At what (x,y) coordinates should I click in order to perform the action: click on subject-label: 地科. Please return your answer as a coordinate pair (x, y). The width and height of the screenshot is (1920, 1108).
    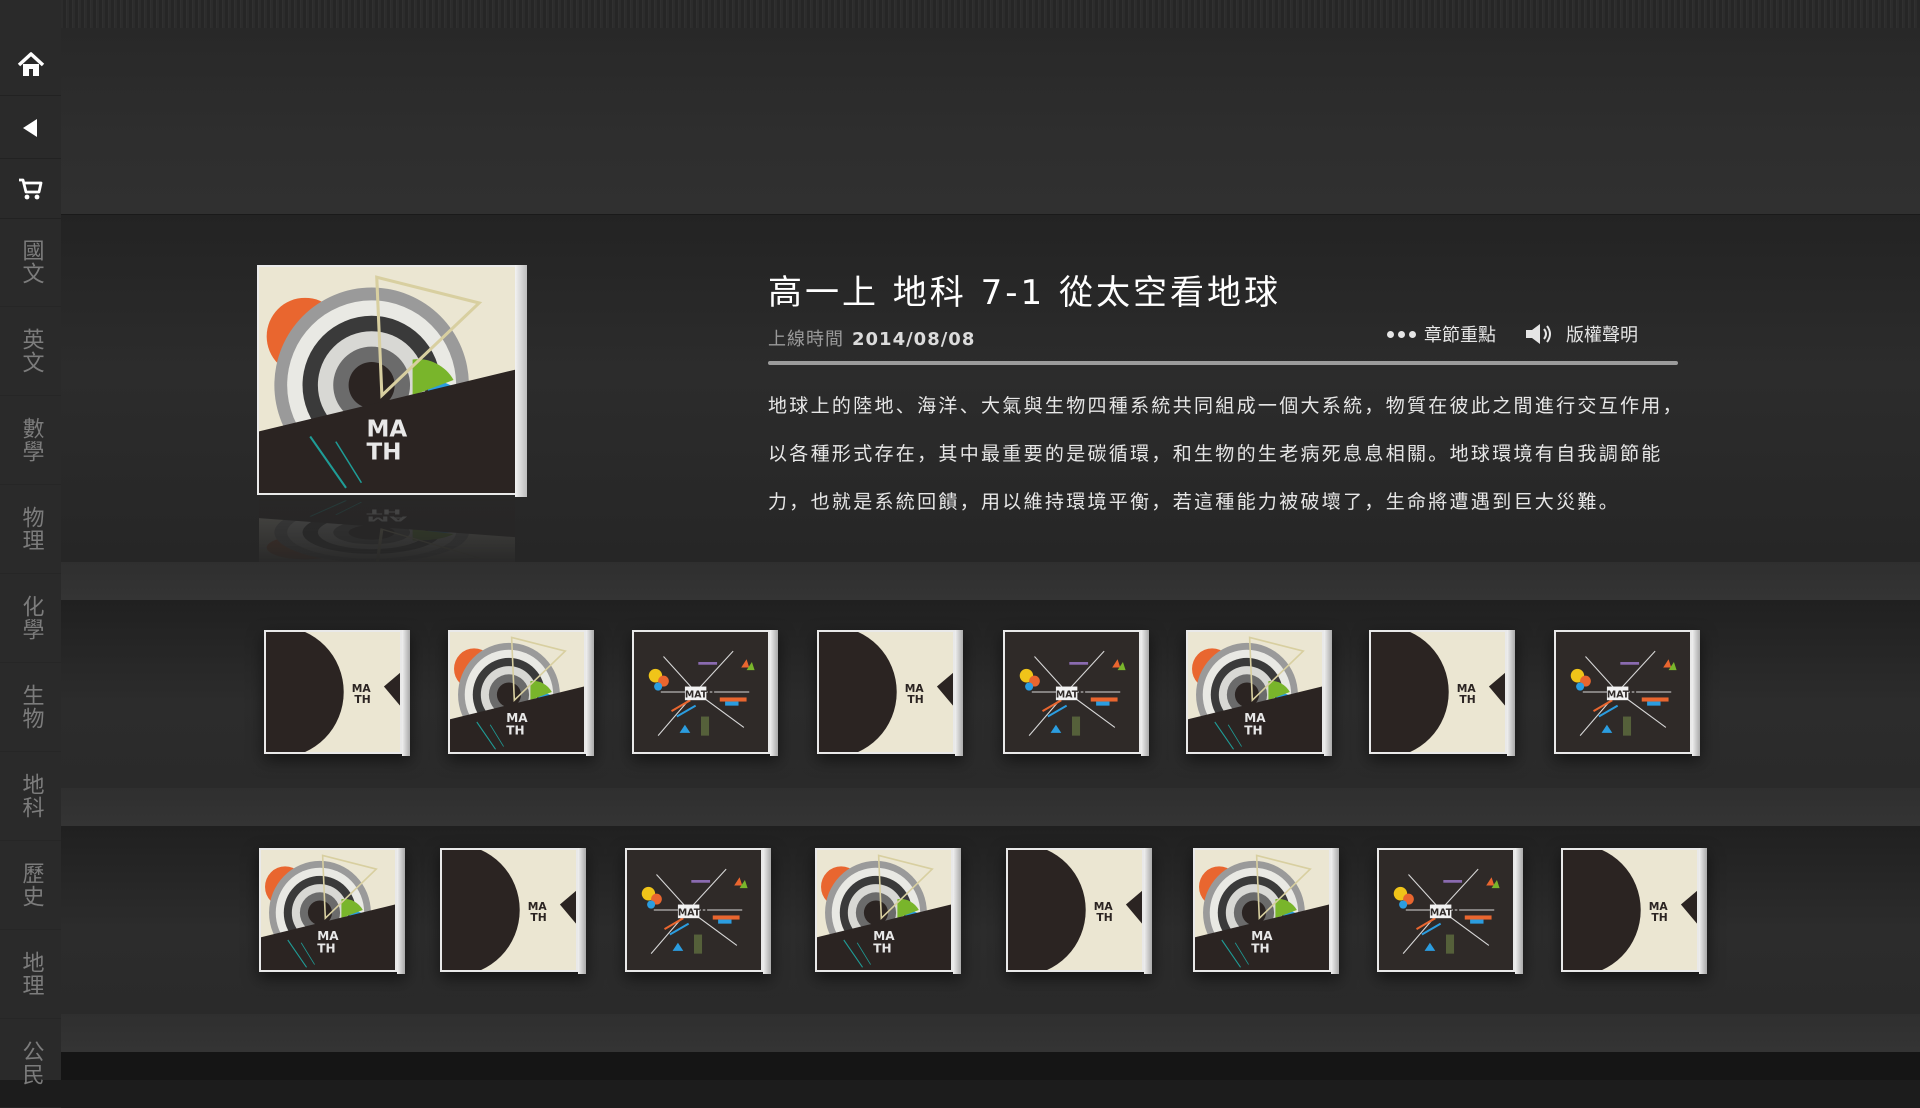
    Looking at the image, I should click on (31, 796).